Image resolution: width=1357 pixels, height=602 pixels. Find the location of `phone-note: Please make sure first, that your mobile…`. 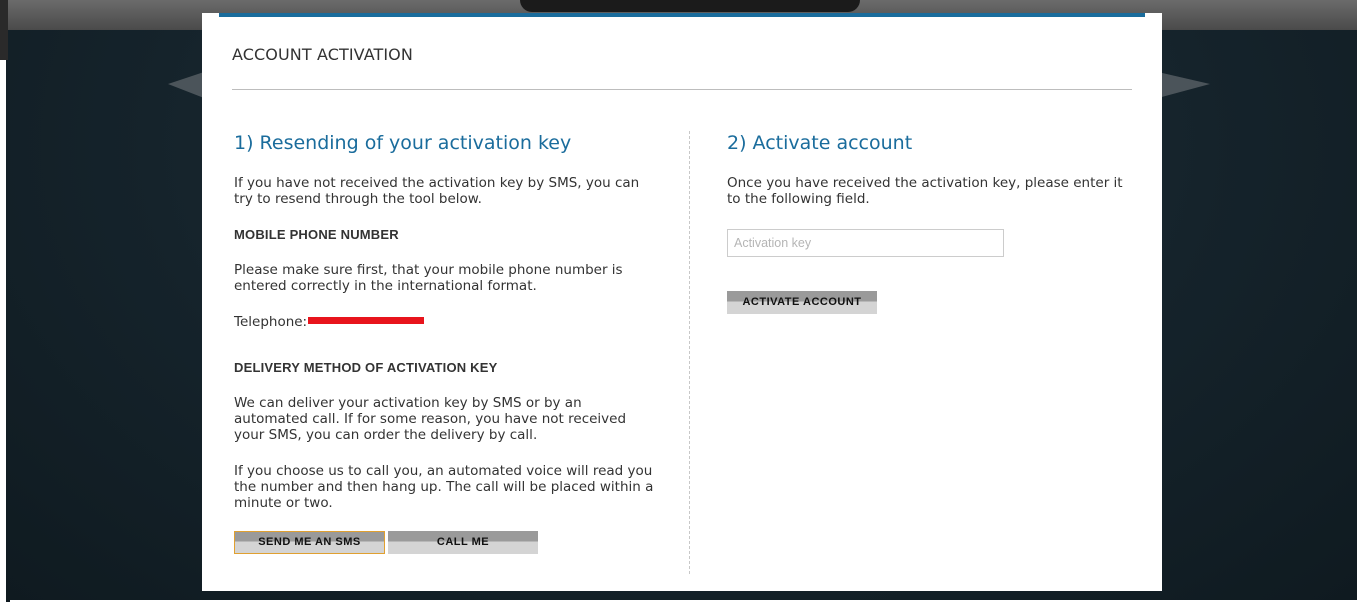

phone-note: Please make sure first, that your mobile… is located at coordinates (428, 278).